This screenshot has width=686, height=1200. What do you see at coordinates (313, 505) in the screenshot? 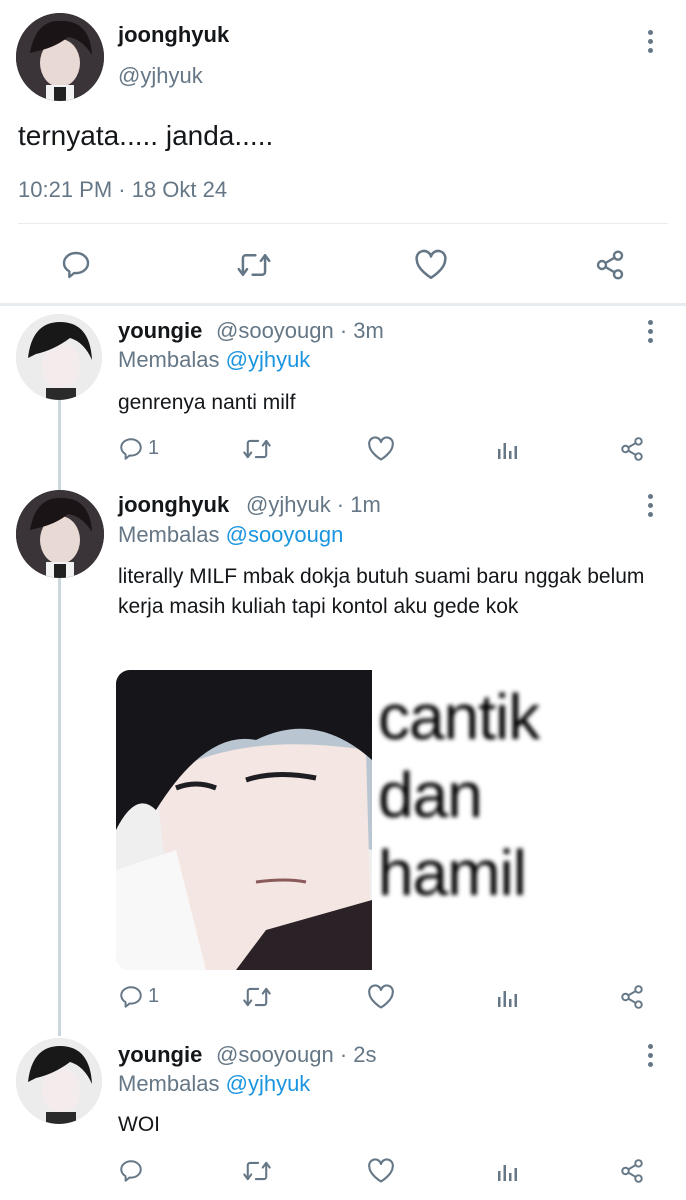
I see `handle-time: @yjhyuk · 1m` at bounding box center [313, 505].